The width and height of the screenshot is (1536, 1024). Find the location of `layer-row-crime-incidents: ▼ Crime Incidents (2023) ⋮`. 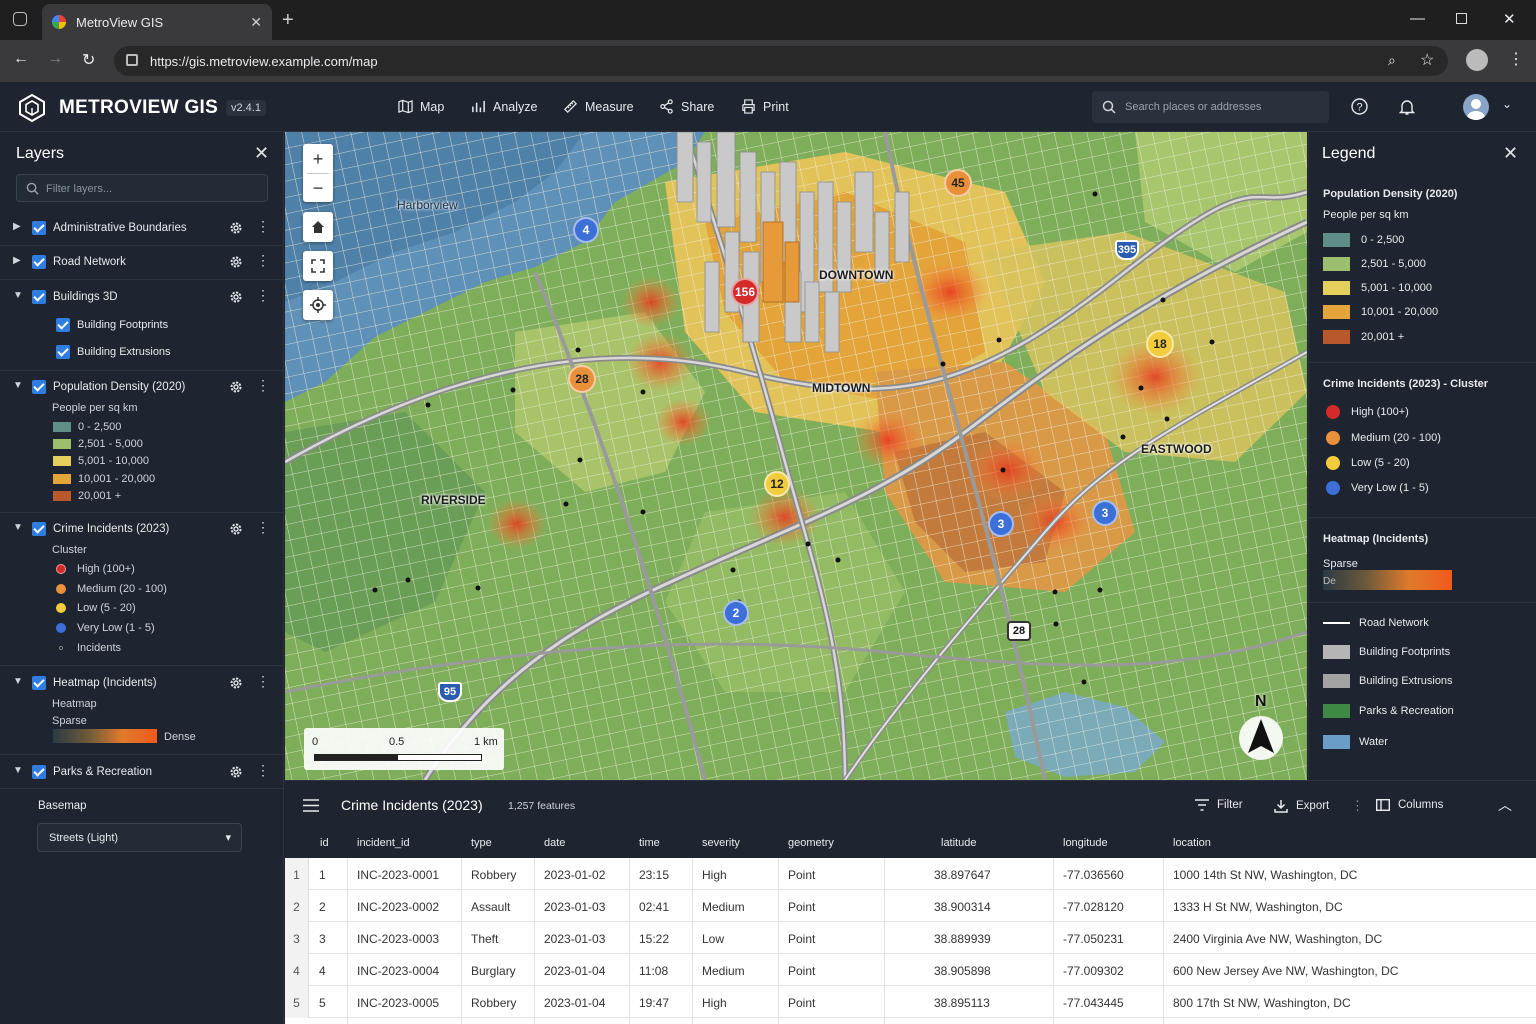

layer-row-crime-incidents: ▼ Crime Incidents (2023) ⋮ is located at coordinates (142, 529).